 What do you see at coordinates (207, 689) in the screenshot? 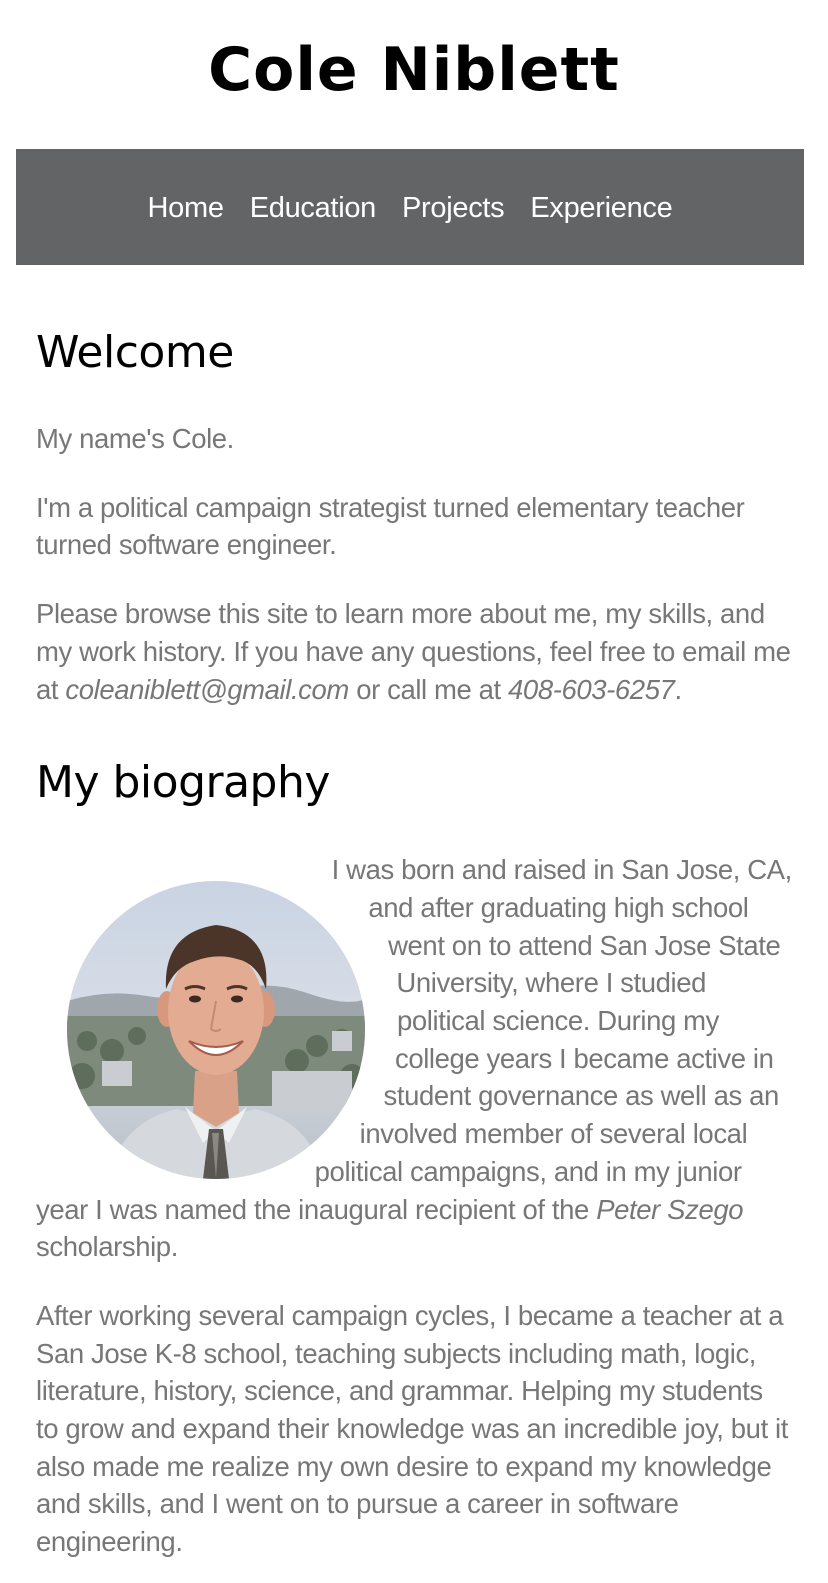
I see `email-address: coleaniblett@gmail.com` at bounding box center [207, 689].